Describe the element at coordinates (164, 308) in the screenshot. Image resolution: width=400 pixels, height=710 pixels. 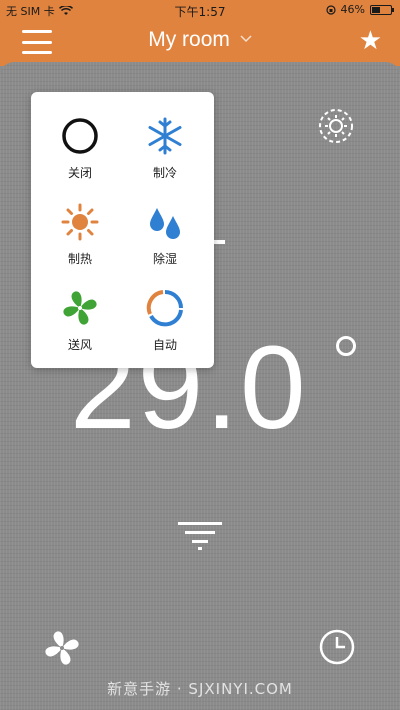
I see `auto-cycle-icon` at that location.